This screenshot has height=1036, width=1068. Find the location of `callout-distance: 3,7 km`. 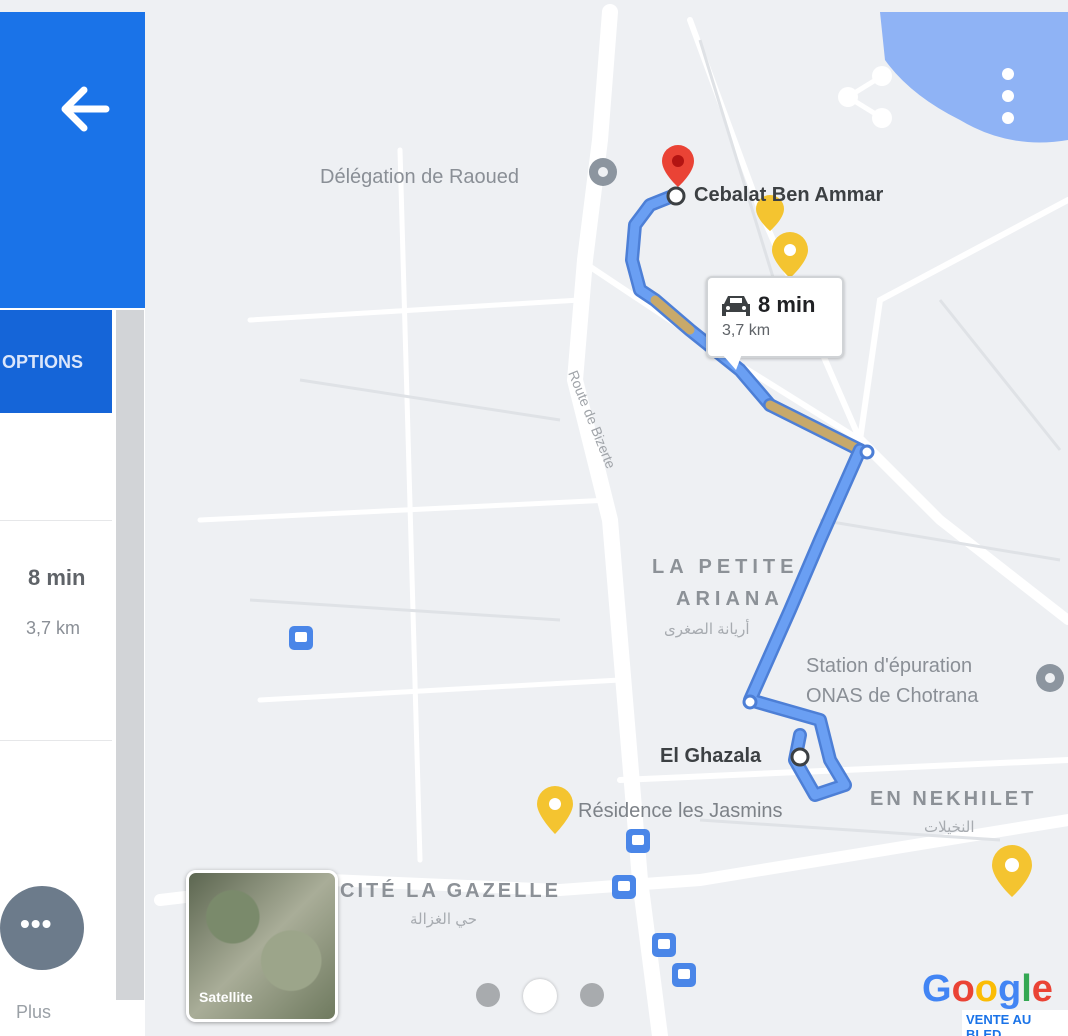

callout-distance: 3,7 km is located at coordinates (746, 330).